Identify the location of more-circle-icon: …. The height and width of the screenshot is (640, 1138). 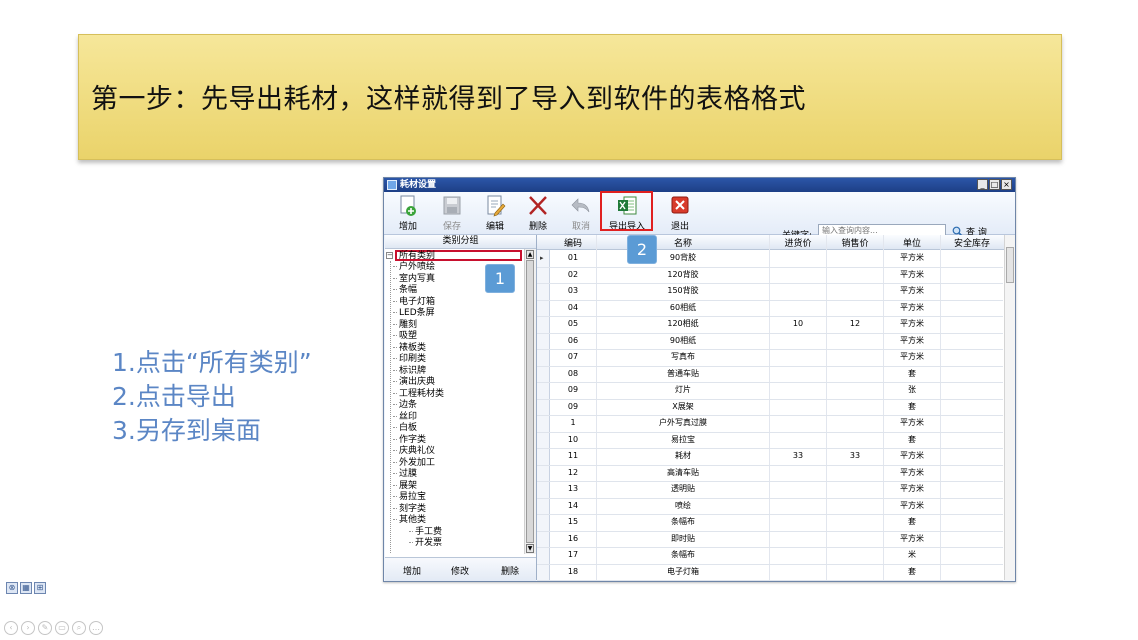
(96, 628).